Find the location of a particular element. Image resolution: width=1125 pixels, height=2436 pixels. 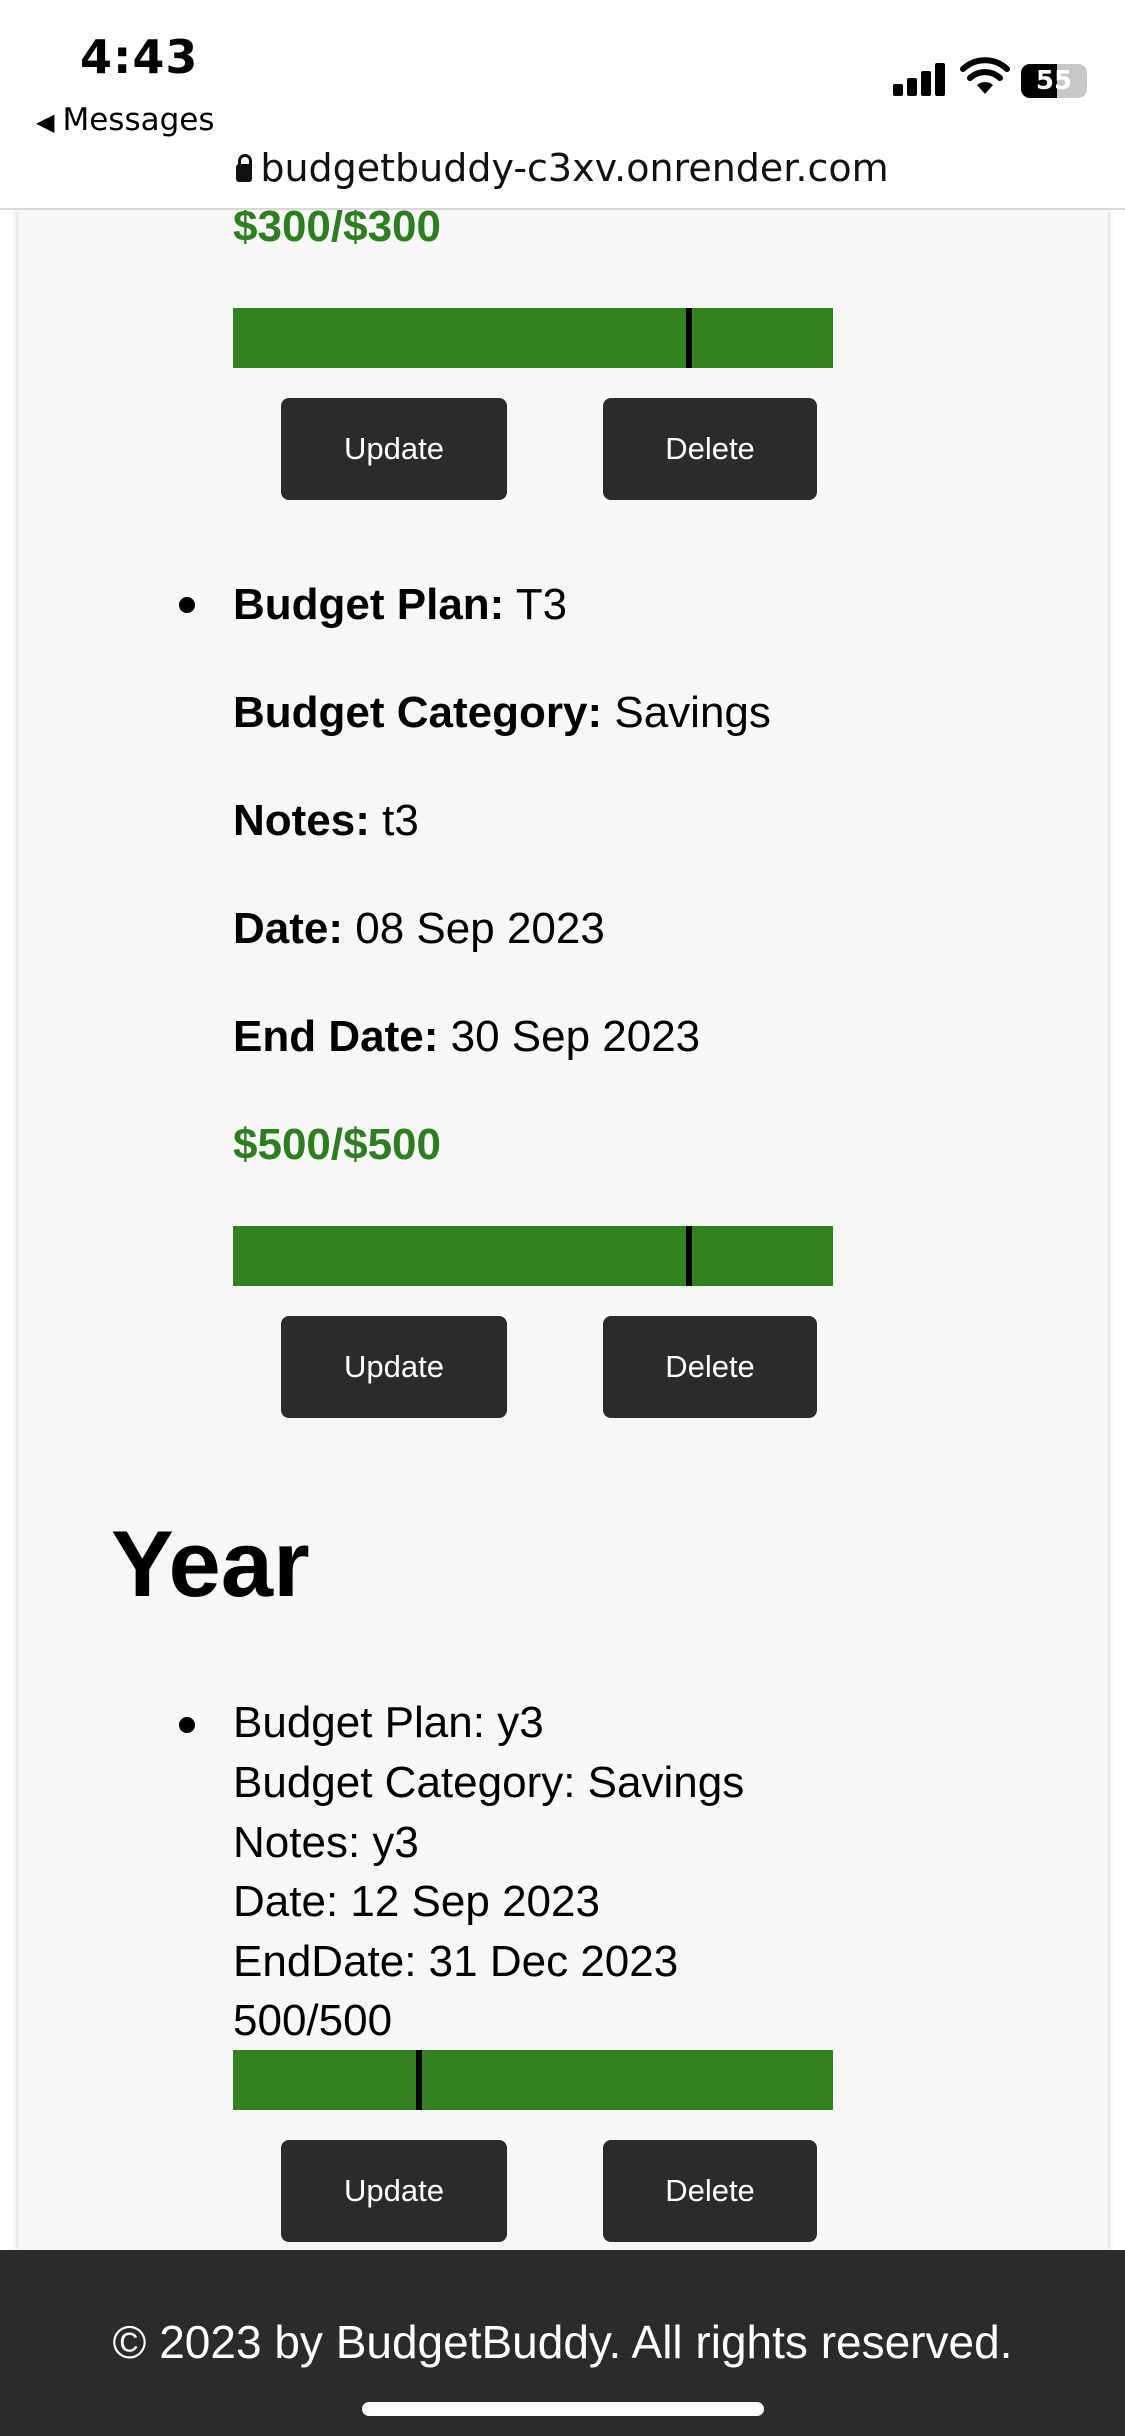

battery-level: 55 is located at coordinates (1054, 81).